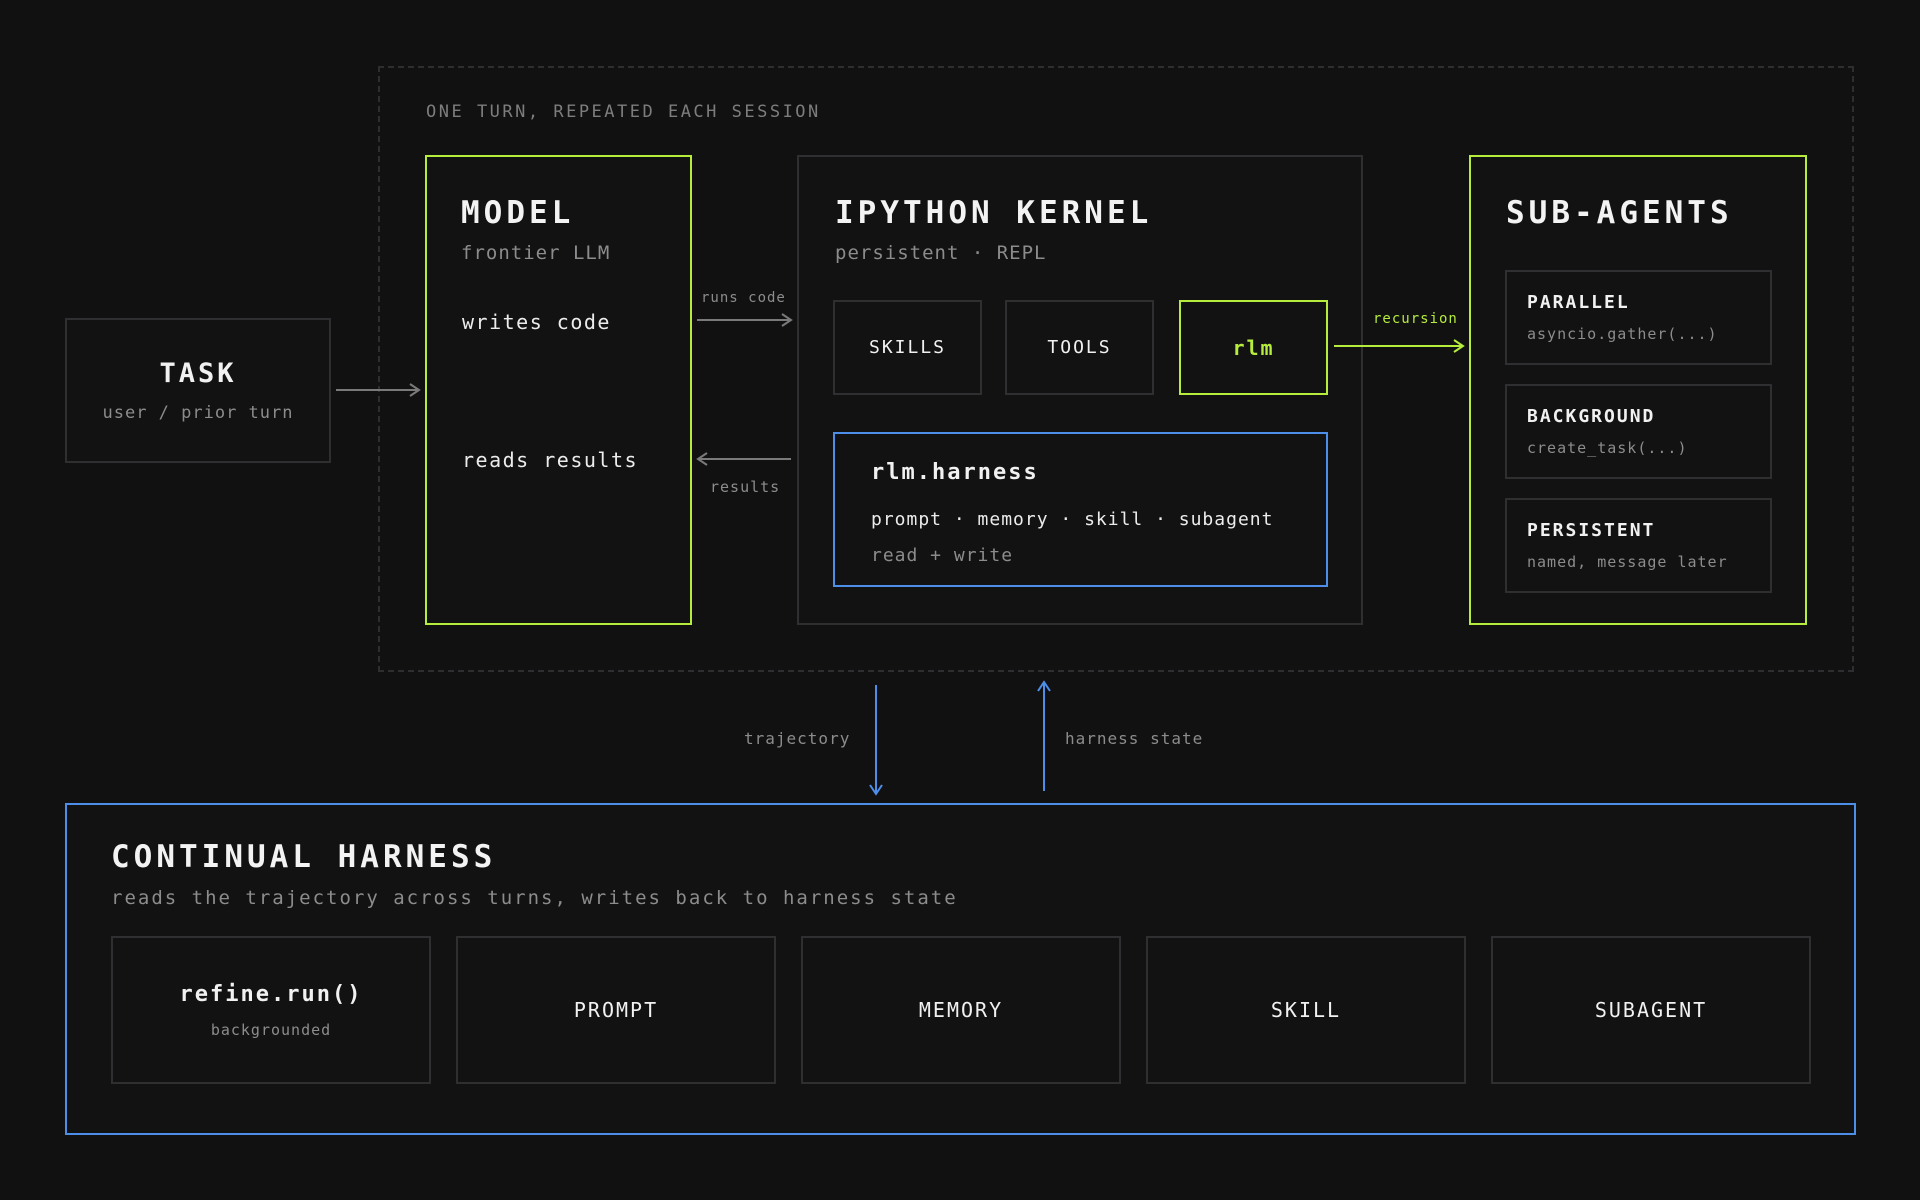 This screenshot has width=1920, height=1200. Describe the element at coordinates (271, 1010) in the screenshot. I see `card-refine-run: refine.run() backgrounded` at that location.